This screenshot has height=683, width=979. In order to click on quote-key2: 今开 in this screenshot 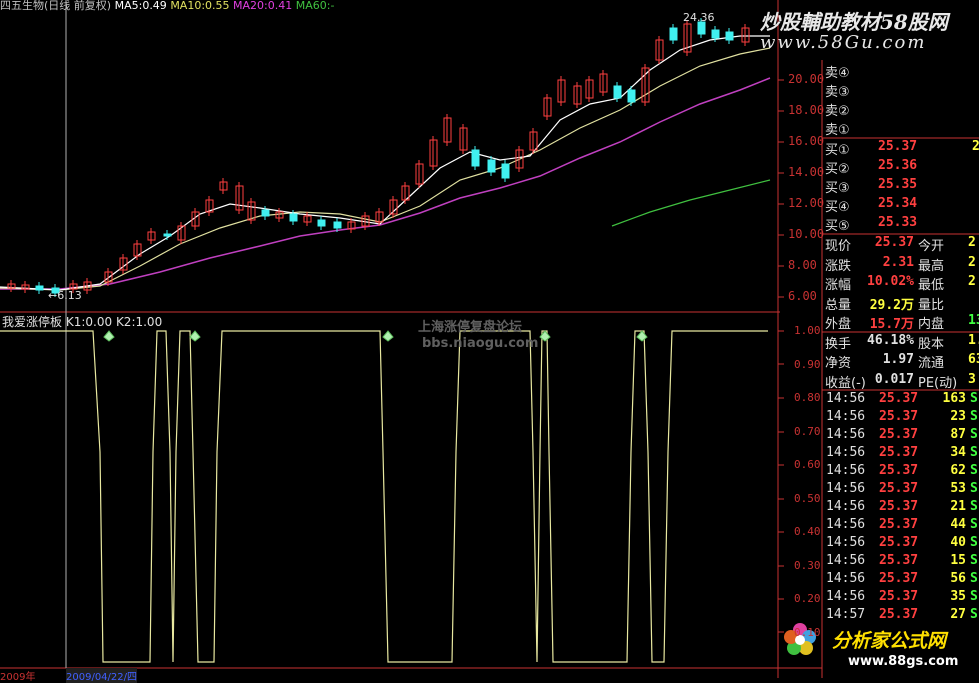, I will do `click(931, 246)`.